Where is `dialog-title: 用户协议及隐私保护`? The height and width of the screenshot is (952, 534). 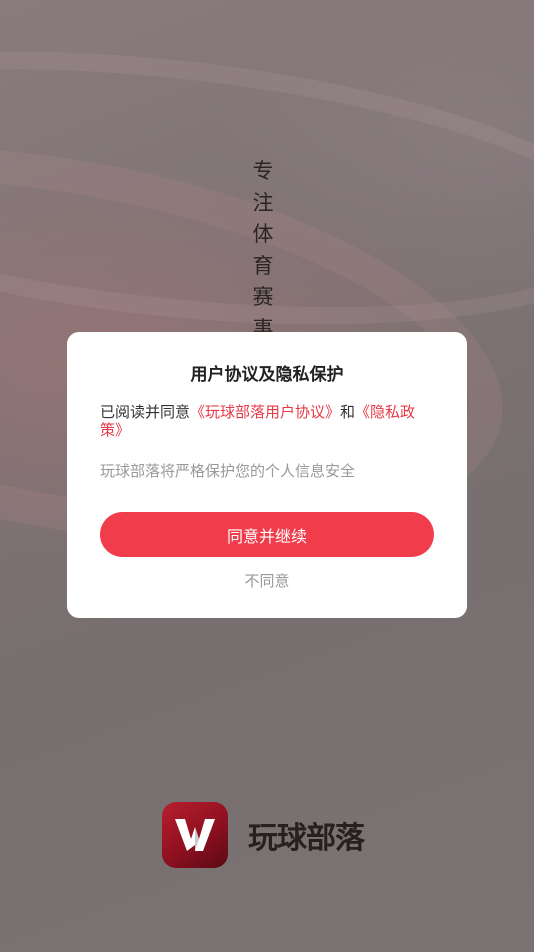
dialog-title: 用户协议及隐私保护 is located at coordinates (267, 374).